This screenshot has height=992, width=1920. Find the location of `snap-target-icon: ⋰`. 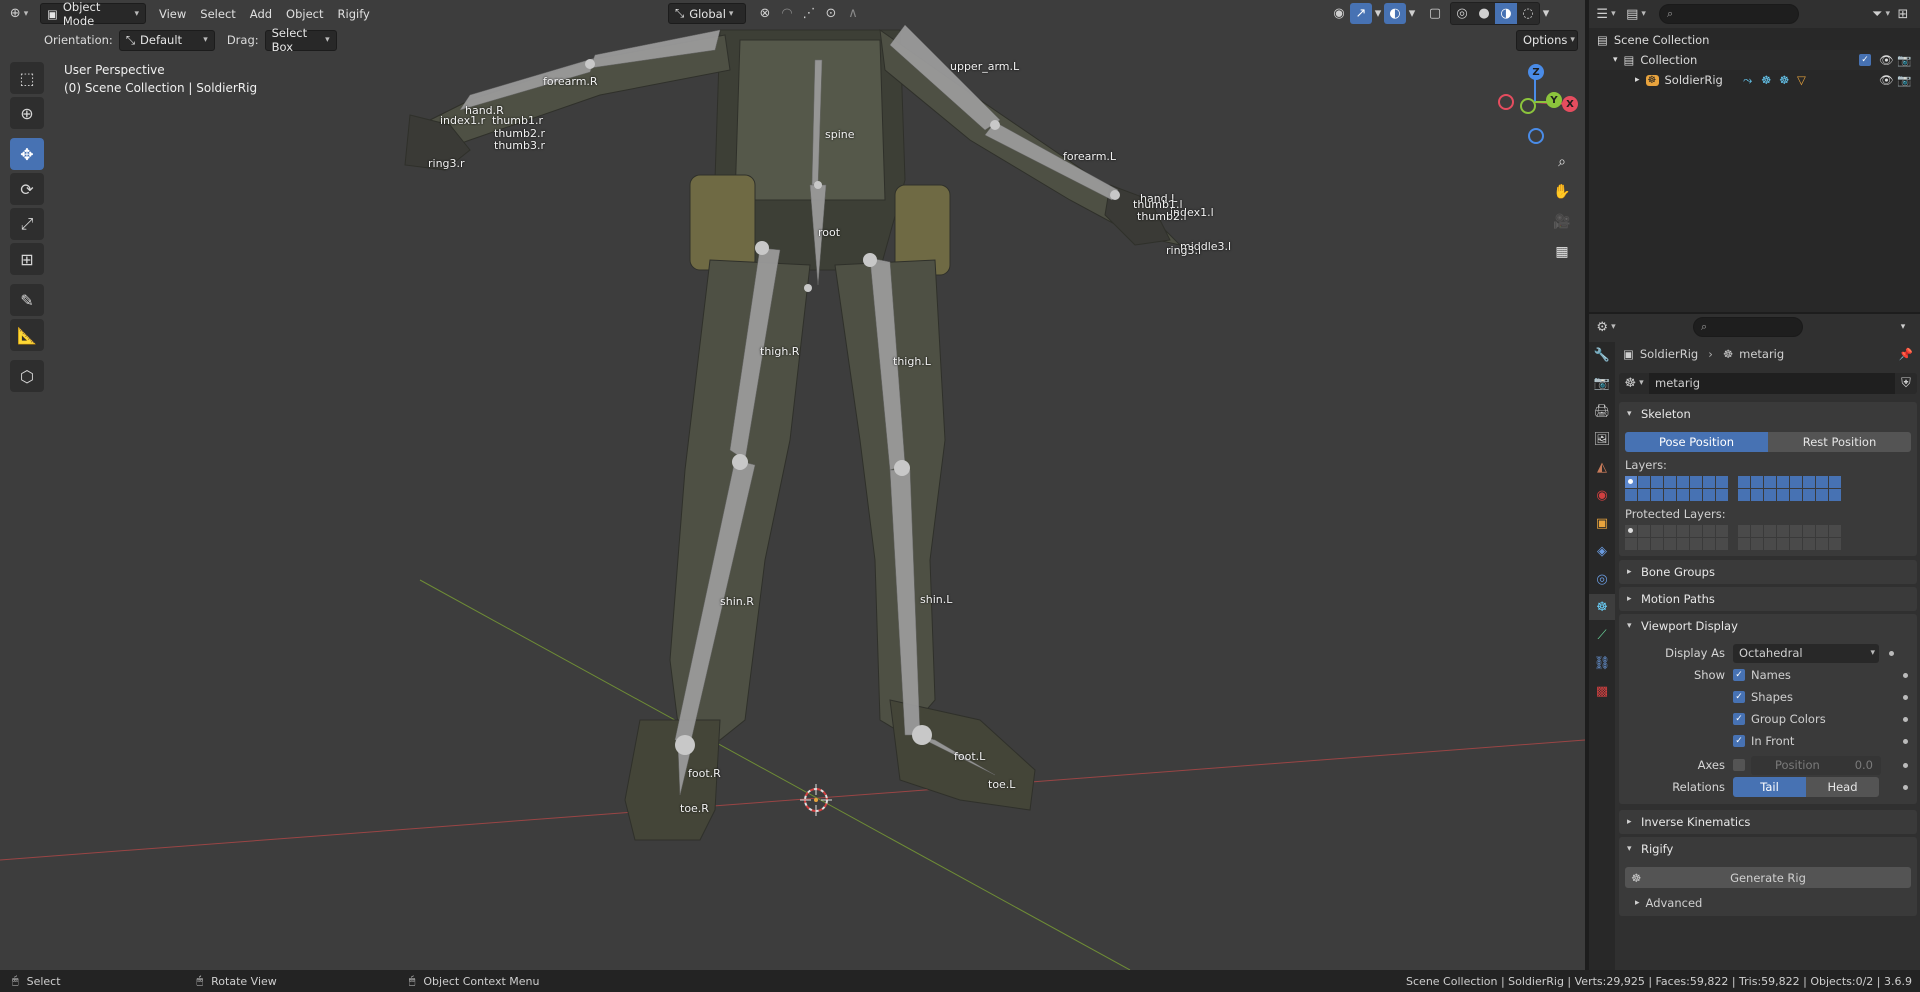

snap-target-icon: ⋰ is located at coordinates (809, 13).